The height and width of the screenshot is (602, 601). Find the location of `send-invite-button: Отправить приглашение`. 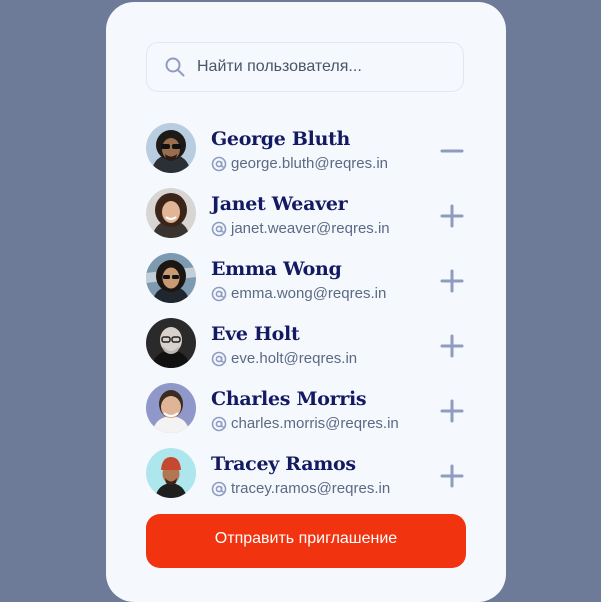

send-invite-button: Отправить приглашение is located at coordinates (306, 541).